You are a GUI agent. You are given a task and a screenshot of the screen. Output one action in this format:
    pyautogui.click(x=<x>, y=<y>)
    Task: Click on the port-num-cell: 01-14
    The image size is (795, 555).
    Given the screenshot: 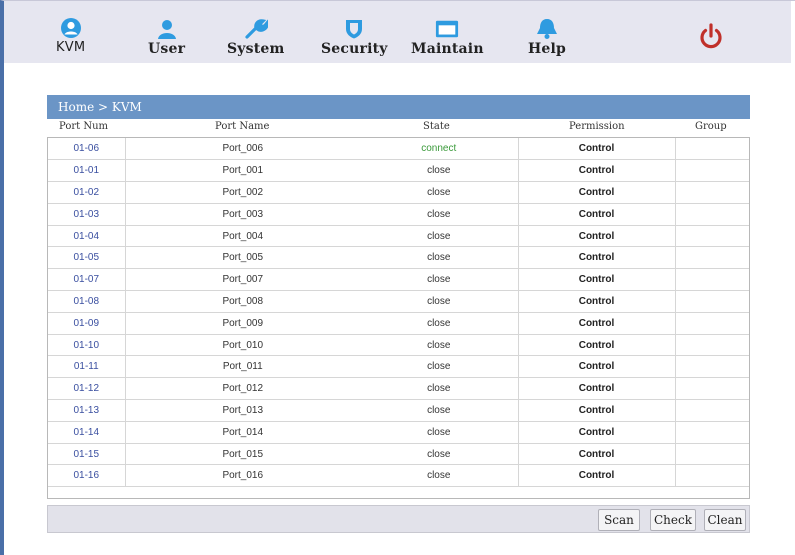 What is the action you would take?
    pyautogui.click(x=87, y=432)
    